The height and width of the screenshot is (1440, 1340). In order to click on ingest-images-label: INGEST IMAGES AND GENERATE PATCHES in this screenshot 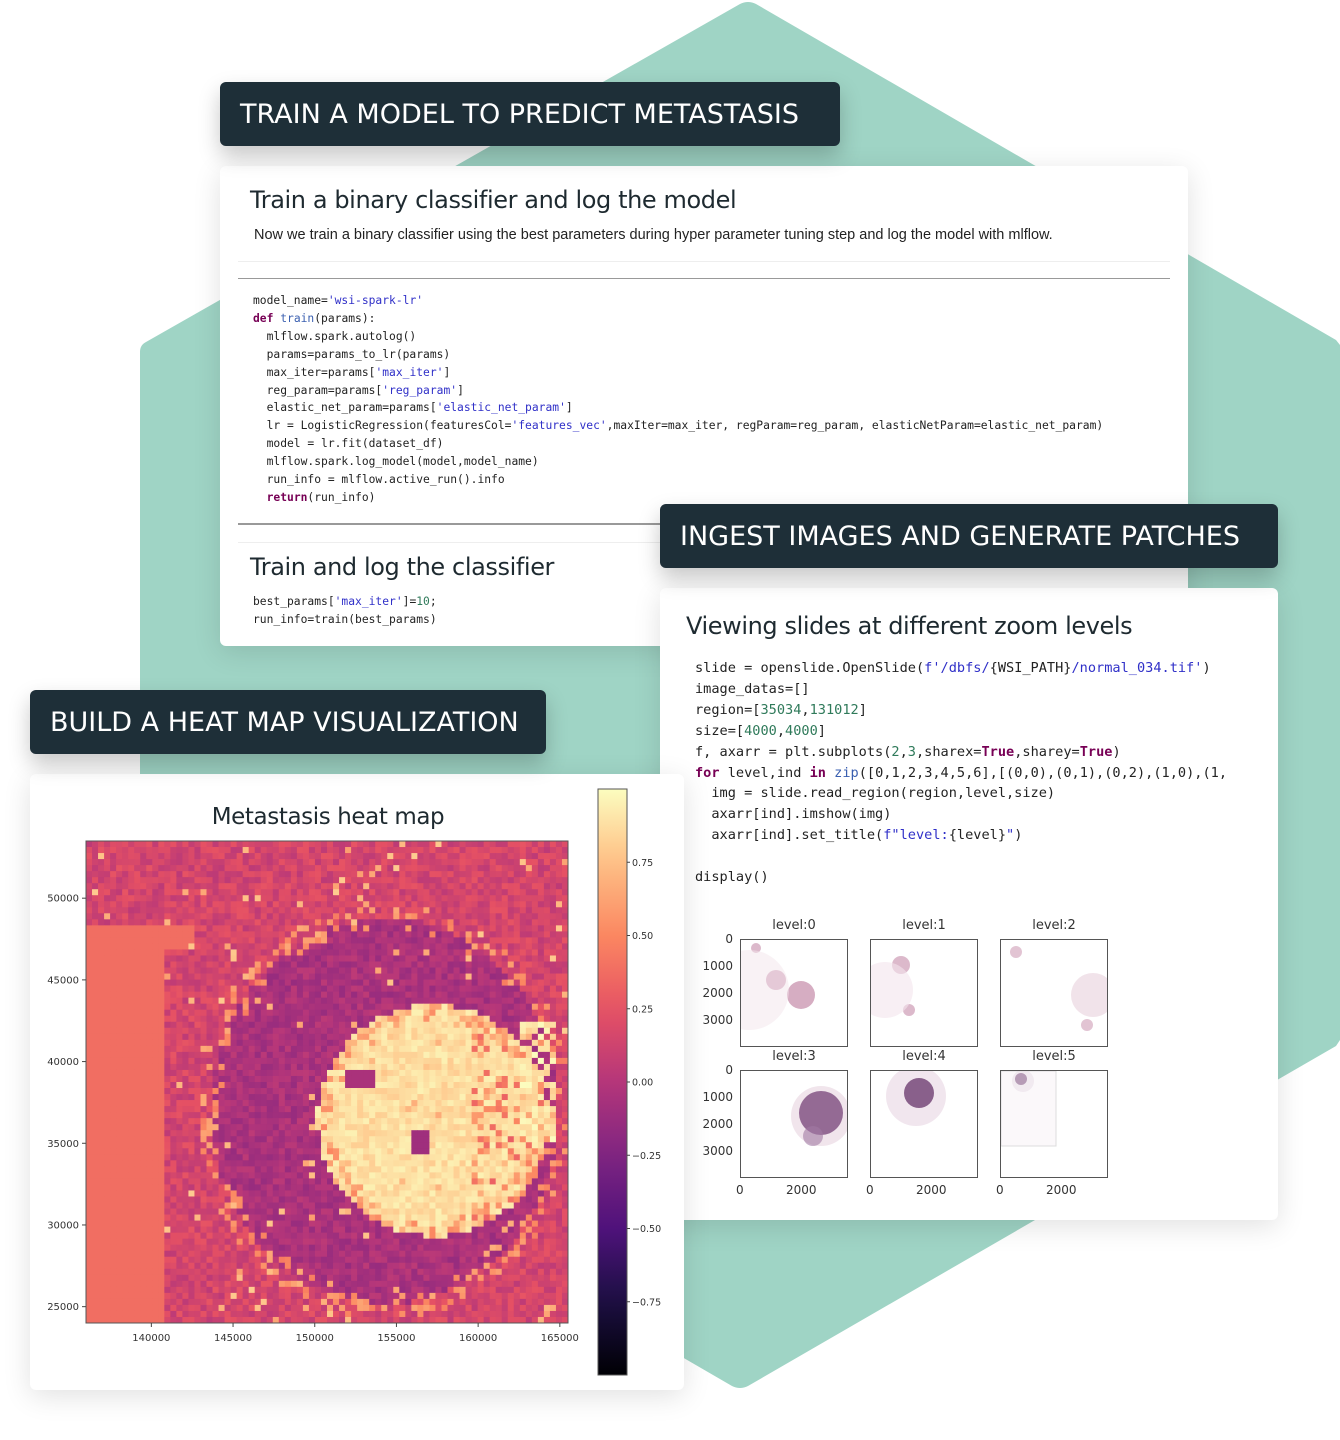, I will do `click(969, 536)`.